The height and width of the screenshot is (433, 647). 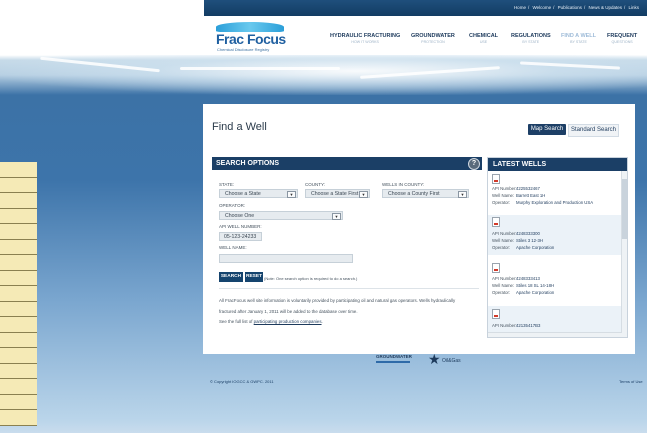 I want to click on operator-select: Choose One ▼, so click(x=281, y=215).